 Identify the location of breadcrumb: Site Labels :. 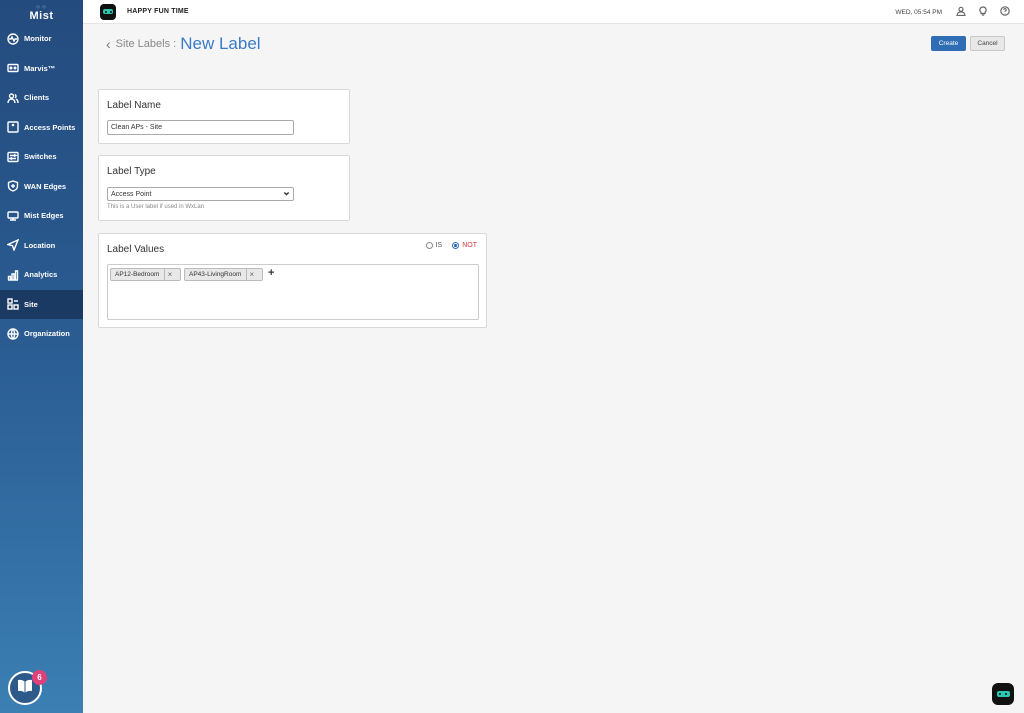
(146, 44).